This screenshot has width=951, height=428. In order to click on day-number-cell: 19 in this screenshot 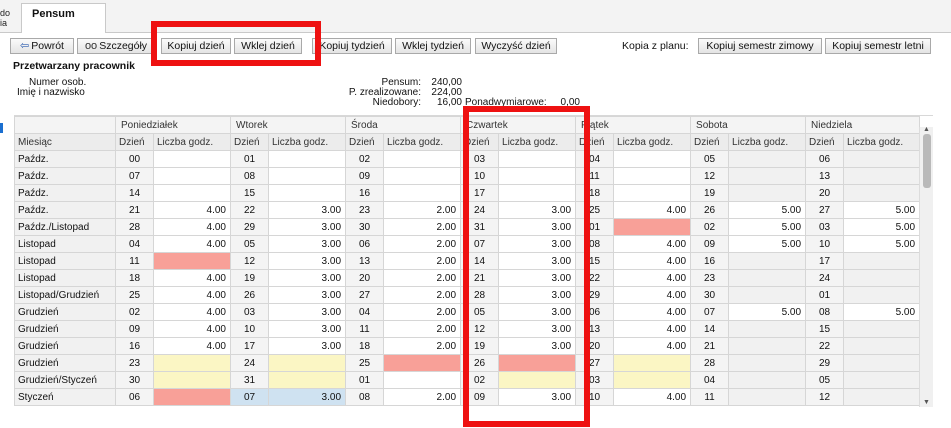, I will do `click(249, 278)`.